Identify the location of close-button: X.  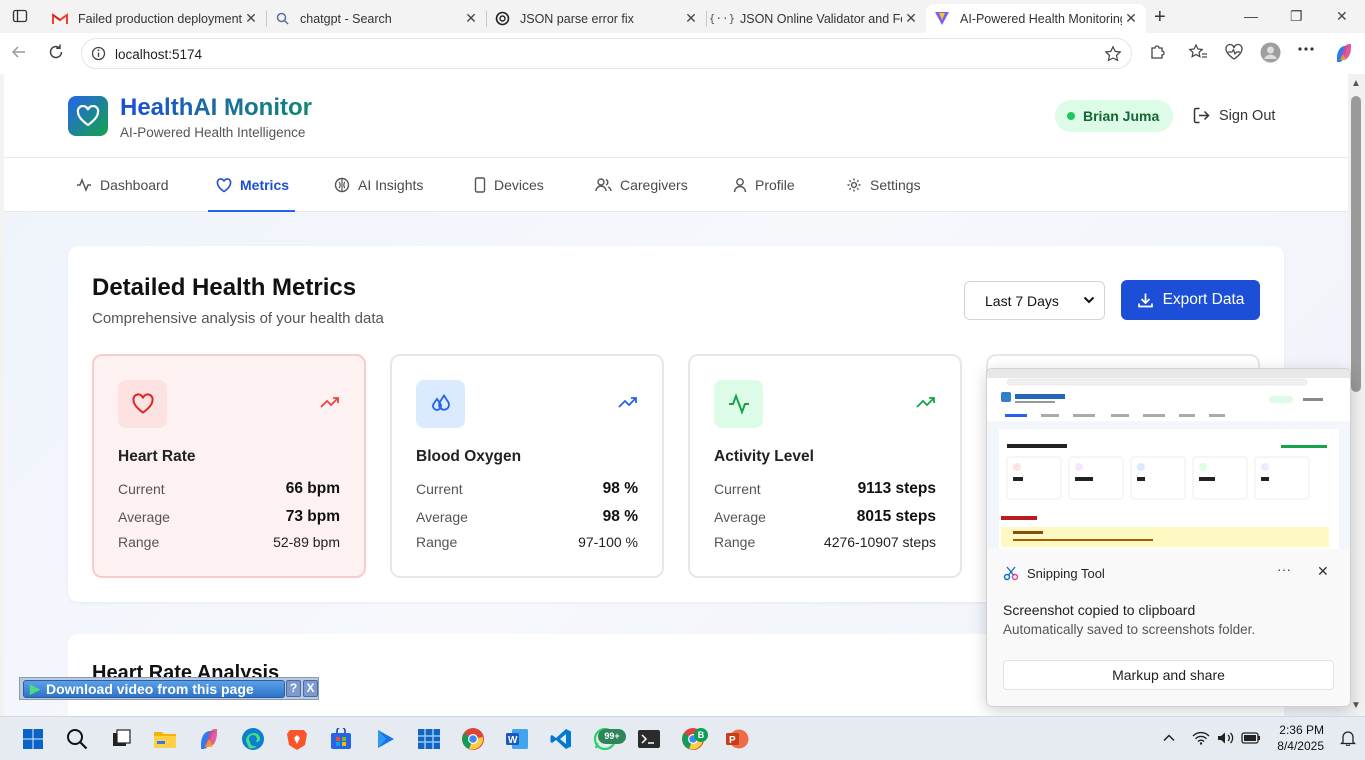
(310, 688).